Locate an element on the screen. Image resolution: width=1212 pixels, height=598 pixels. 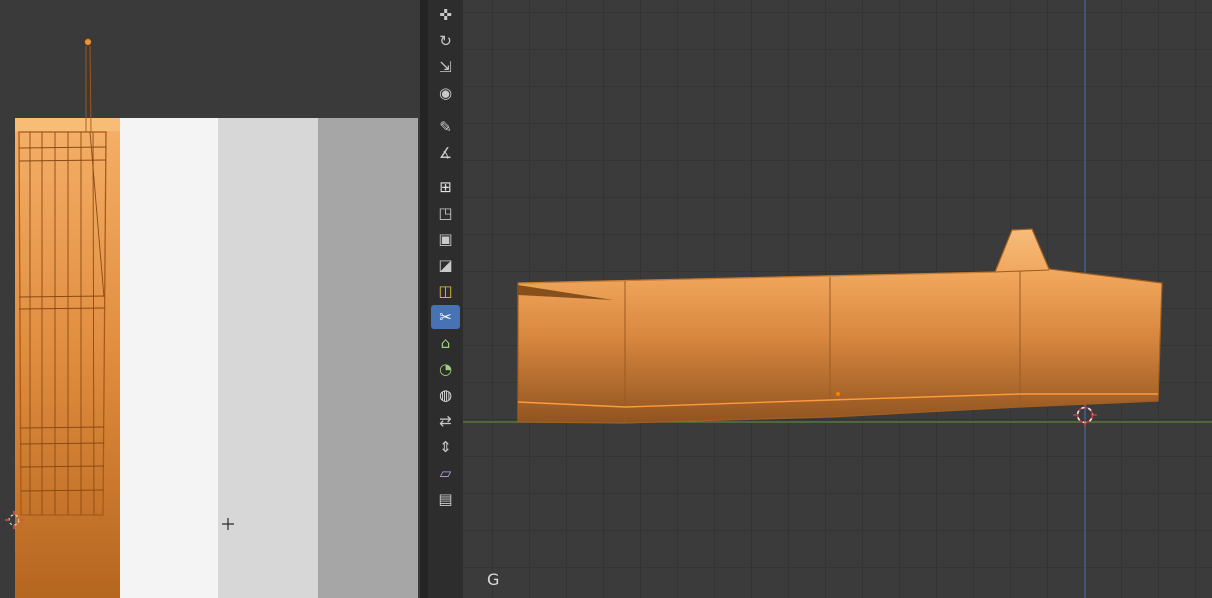
area-divider is located at coordinates (424, 299).